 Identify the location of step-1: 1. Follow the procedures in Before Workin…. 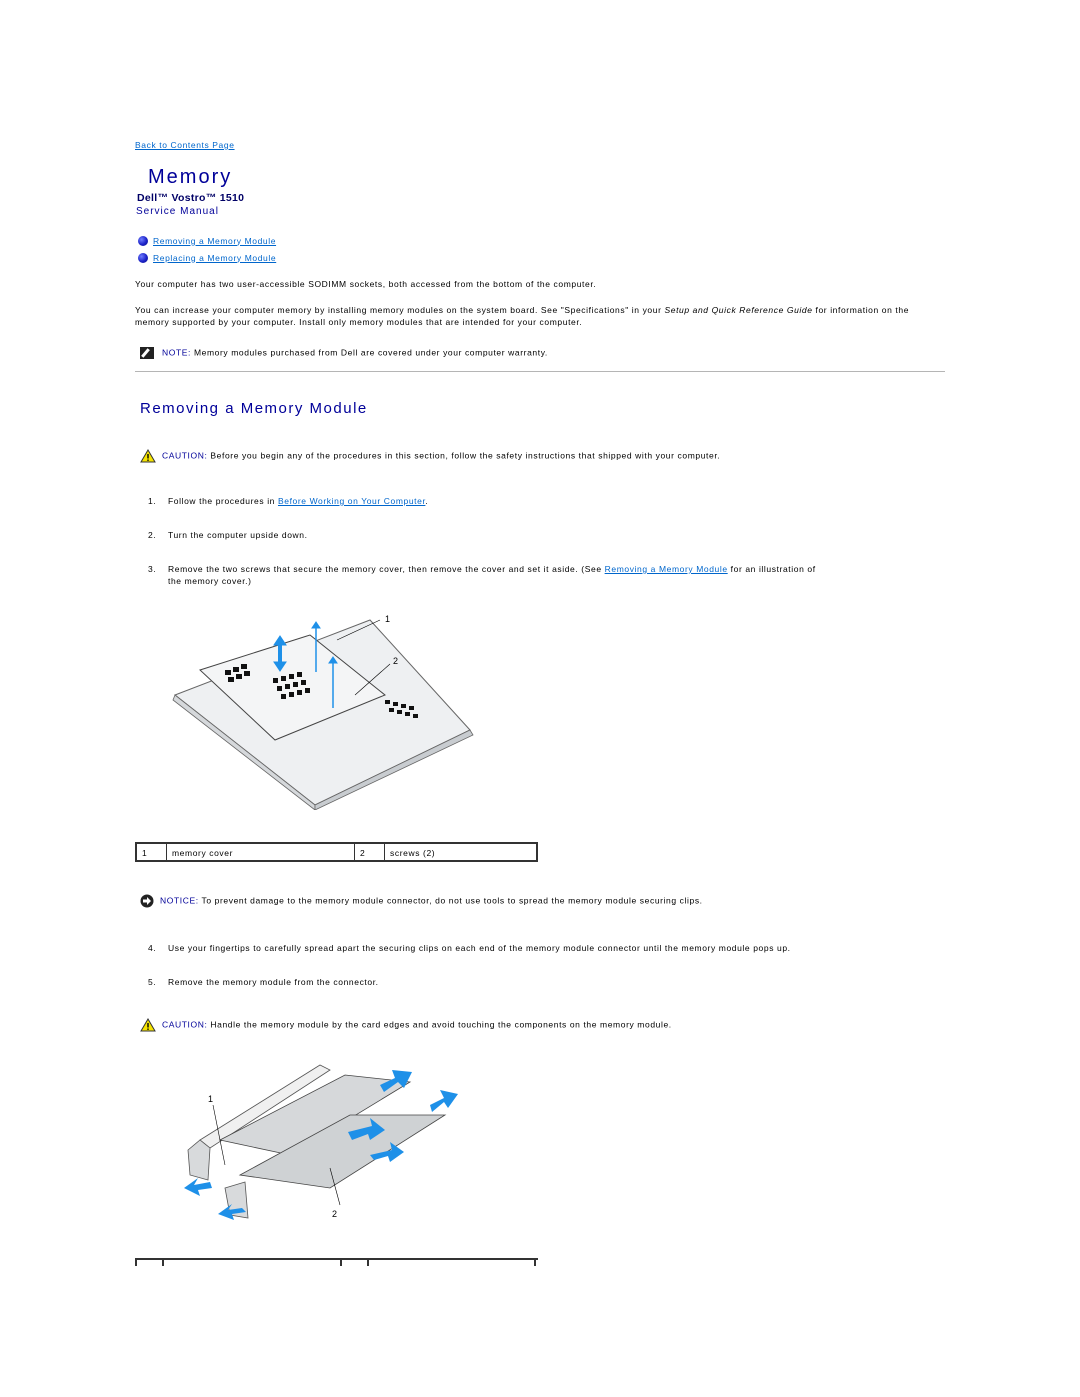
(543, 502).